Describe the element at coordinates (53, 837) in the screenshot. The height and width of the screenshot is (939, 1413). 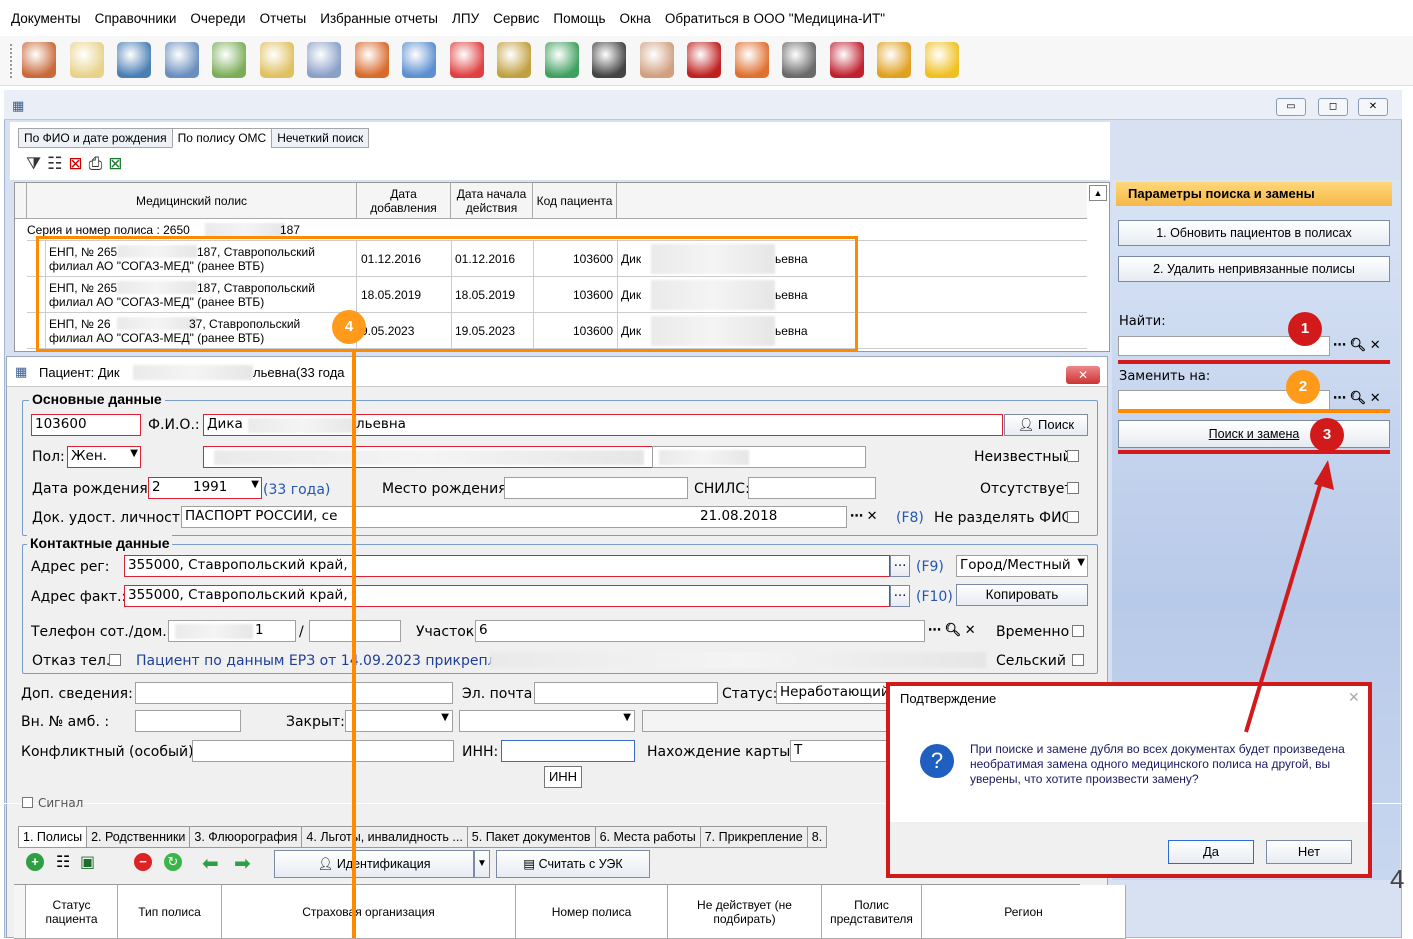
I see `tab-patient-1: 1. Полисы` at that location.